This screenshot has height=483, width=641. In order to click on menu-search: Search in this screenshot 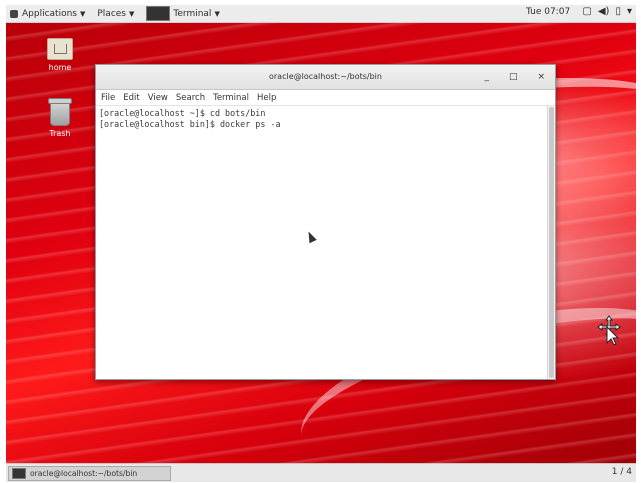, I will do `click(190, 98)`.